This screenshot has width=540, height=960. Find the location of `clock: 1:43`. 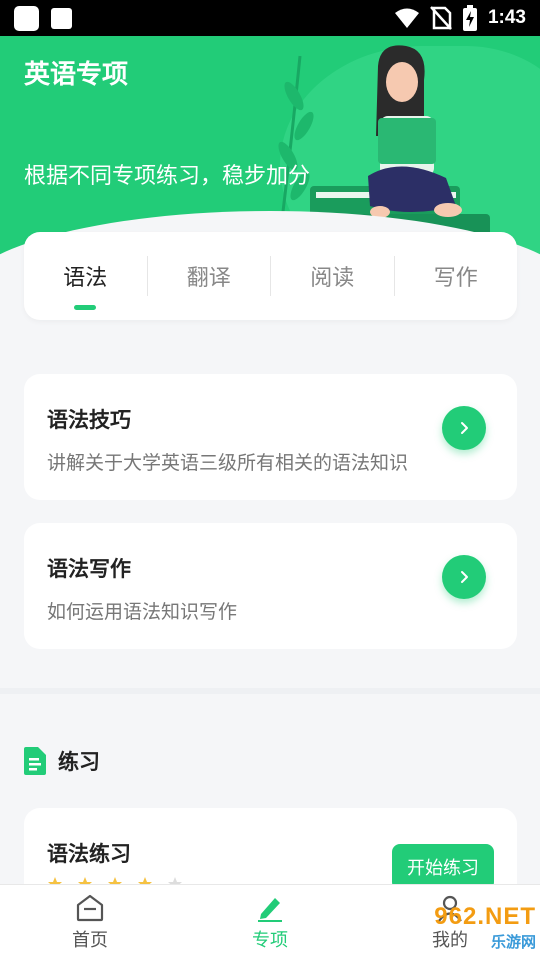

clock: 1:43 is located at coordinates (506, 17).